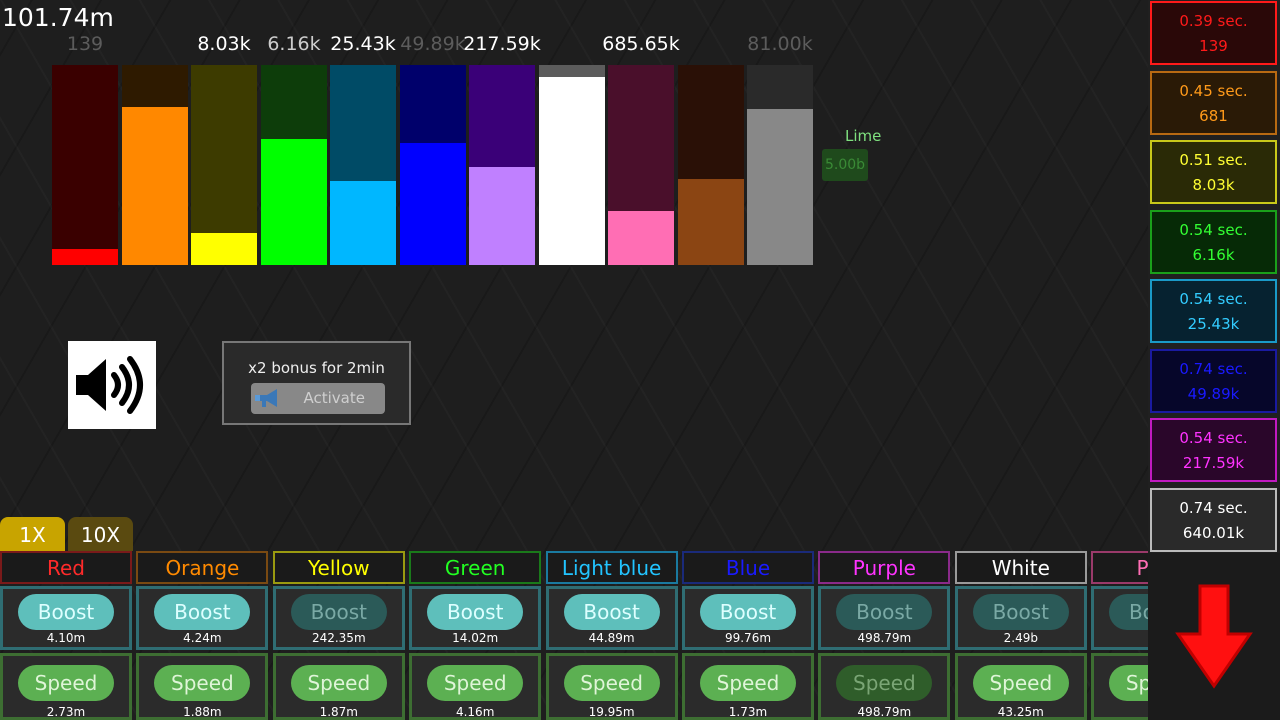 This screenshot has height=720, width=1280. Describe the element at coordinates (100, 534) in the screenshot. I see `tab-10x: 10X` at that location.